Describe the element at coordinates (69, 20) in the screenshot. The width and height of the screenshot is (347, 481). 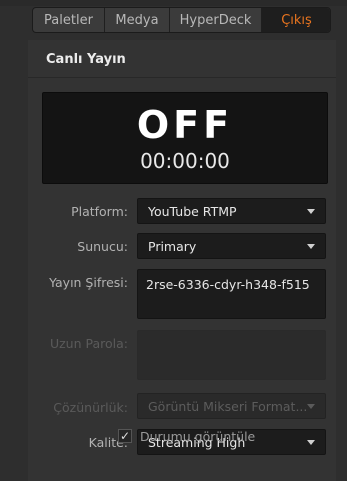
I see `tab-palettes: Paletler` at that location.